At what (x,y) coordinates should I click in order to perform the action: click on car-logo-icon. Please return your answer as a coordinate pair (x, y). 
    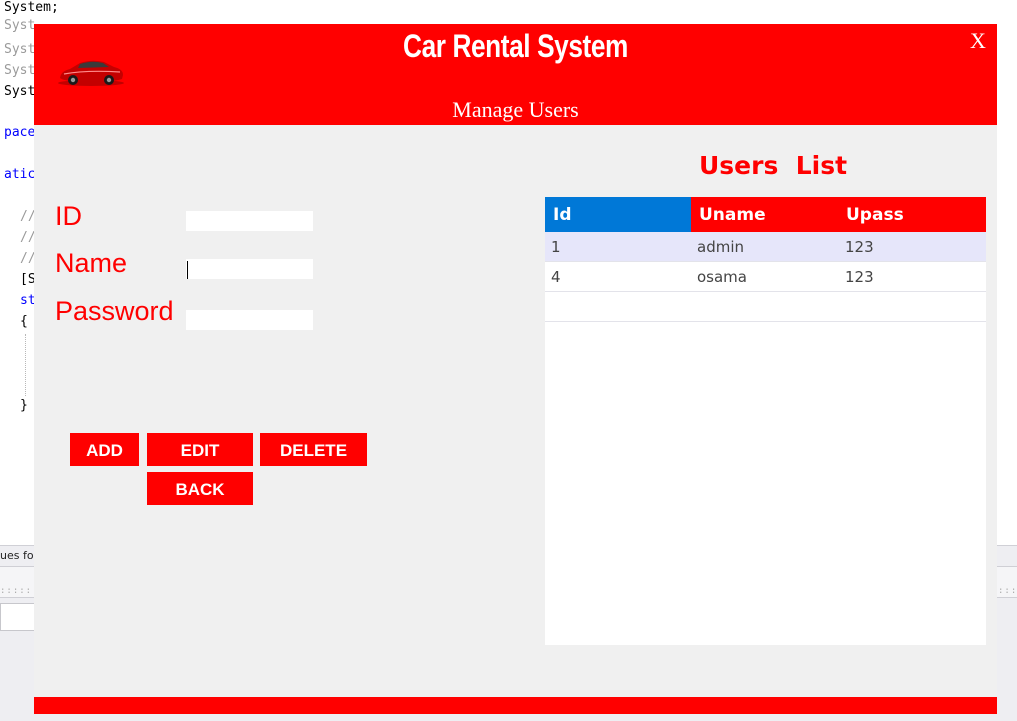
    Looking at the image, I should click on (91, 73).